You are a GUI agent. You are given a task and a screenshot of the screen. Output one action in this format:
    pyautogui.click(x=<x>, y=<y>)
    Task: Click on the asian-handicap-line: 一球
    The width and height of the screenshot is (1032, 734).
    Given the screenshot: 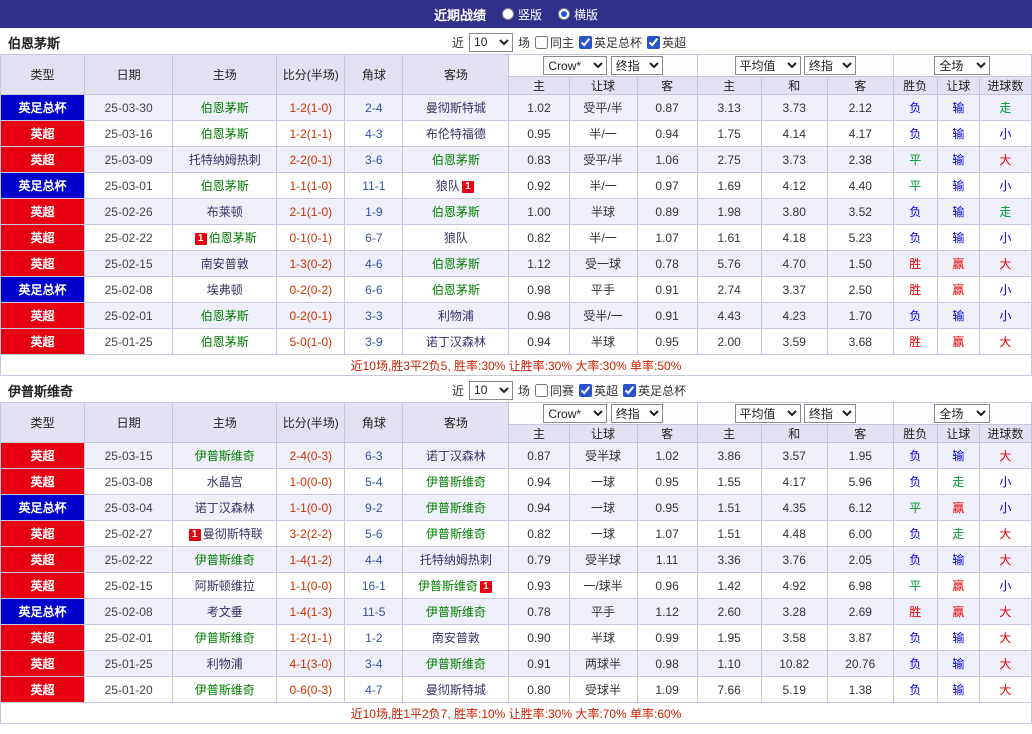 What is the action you would take?
    pyautogui.click(x=603, y=481)
    